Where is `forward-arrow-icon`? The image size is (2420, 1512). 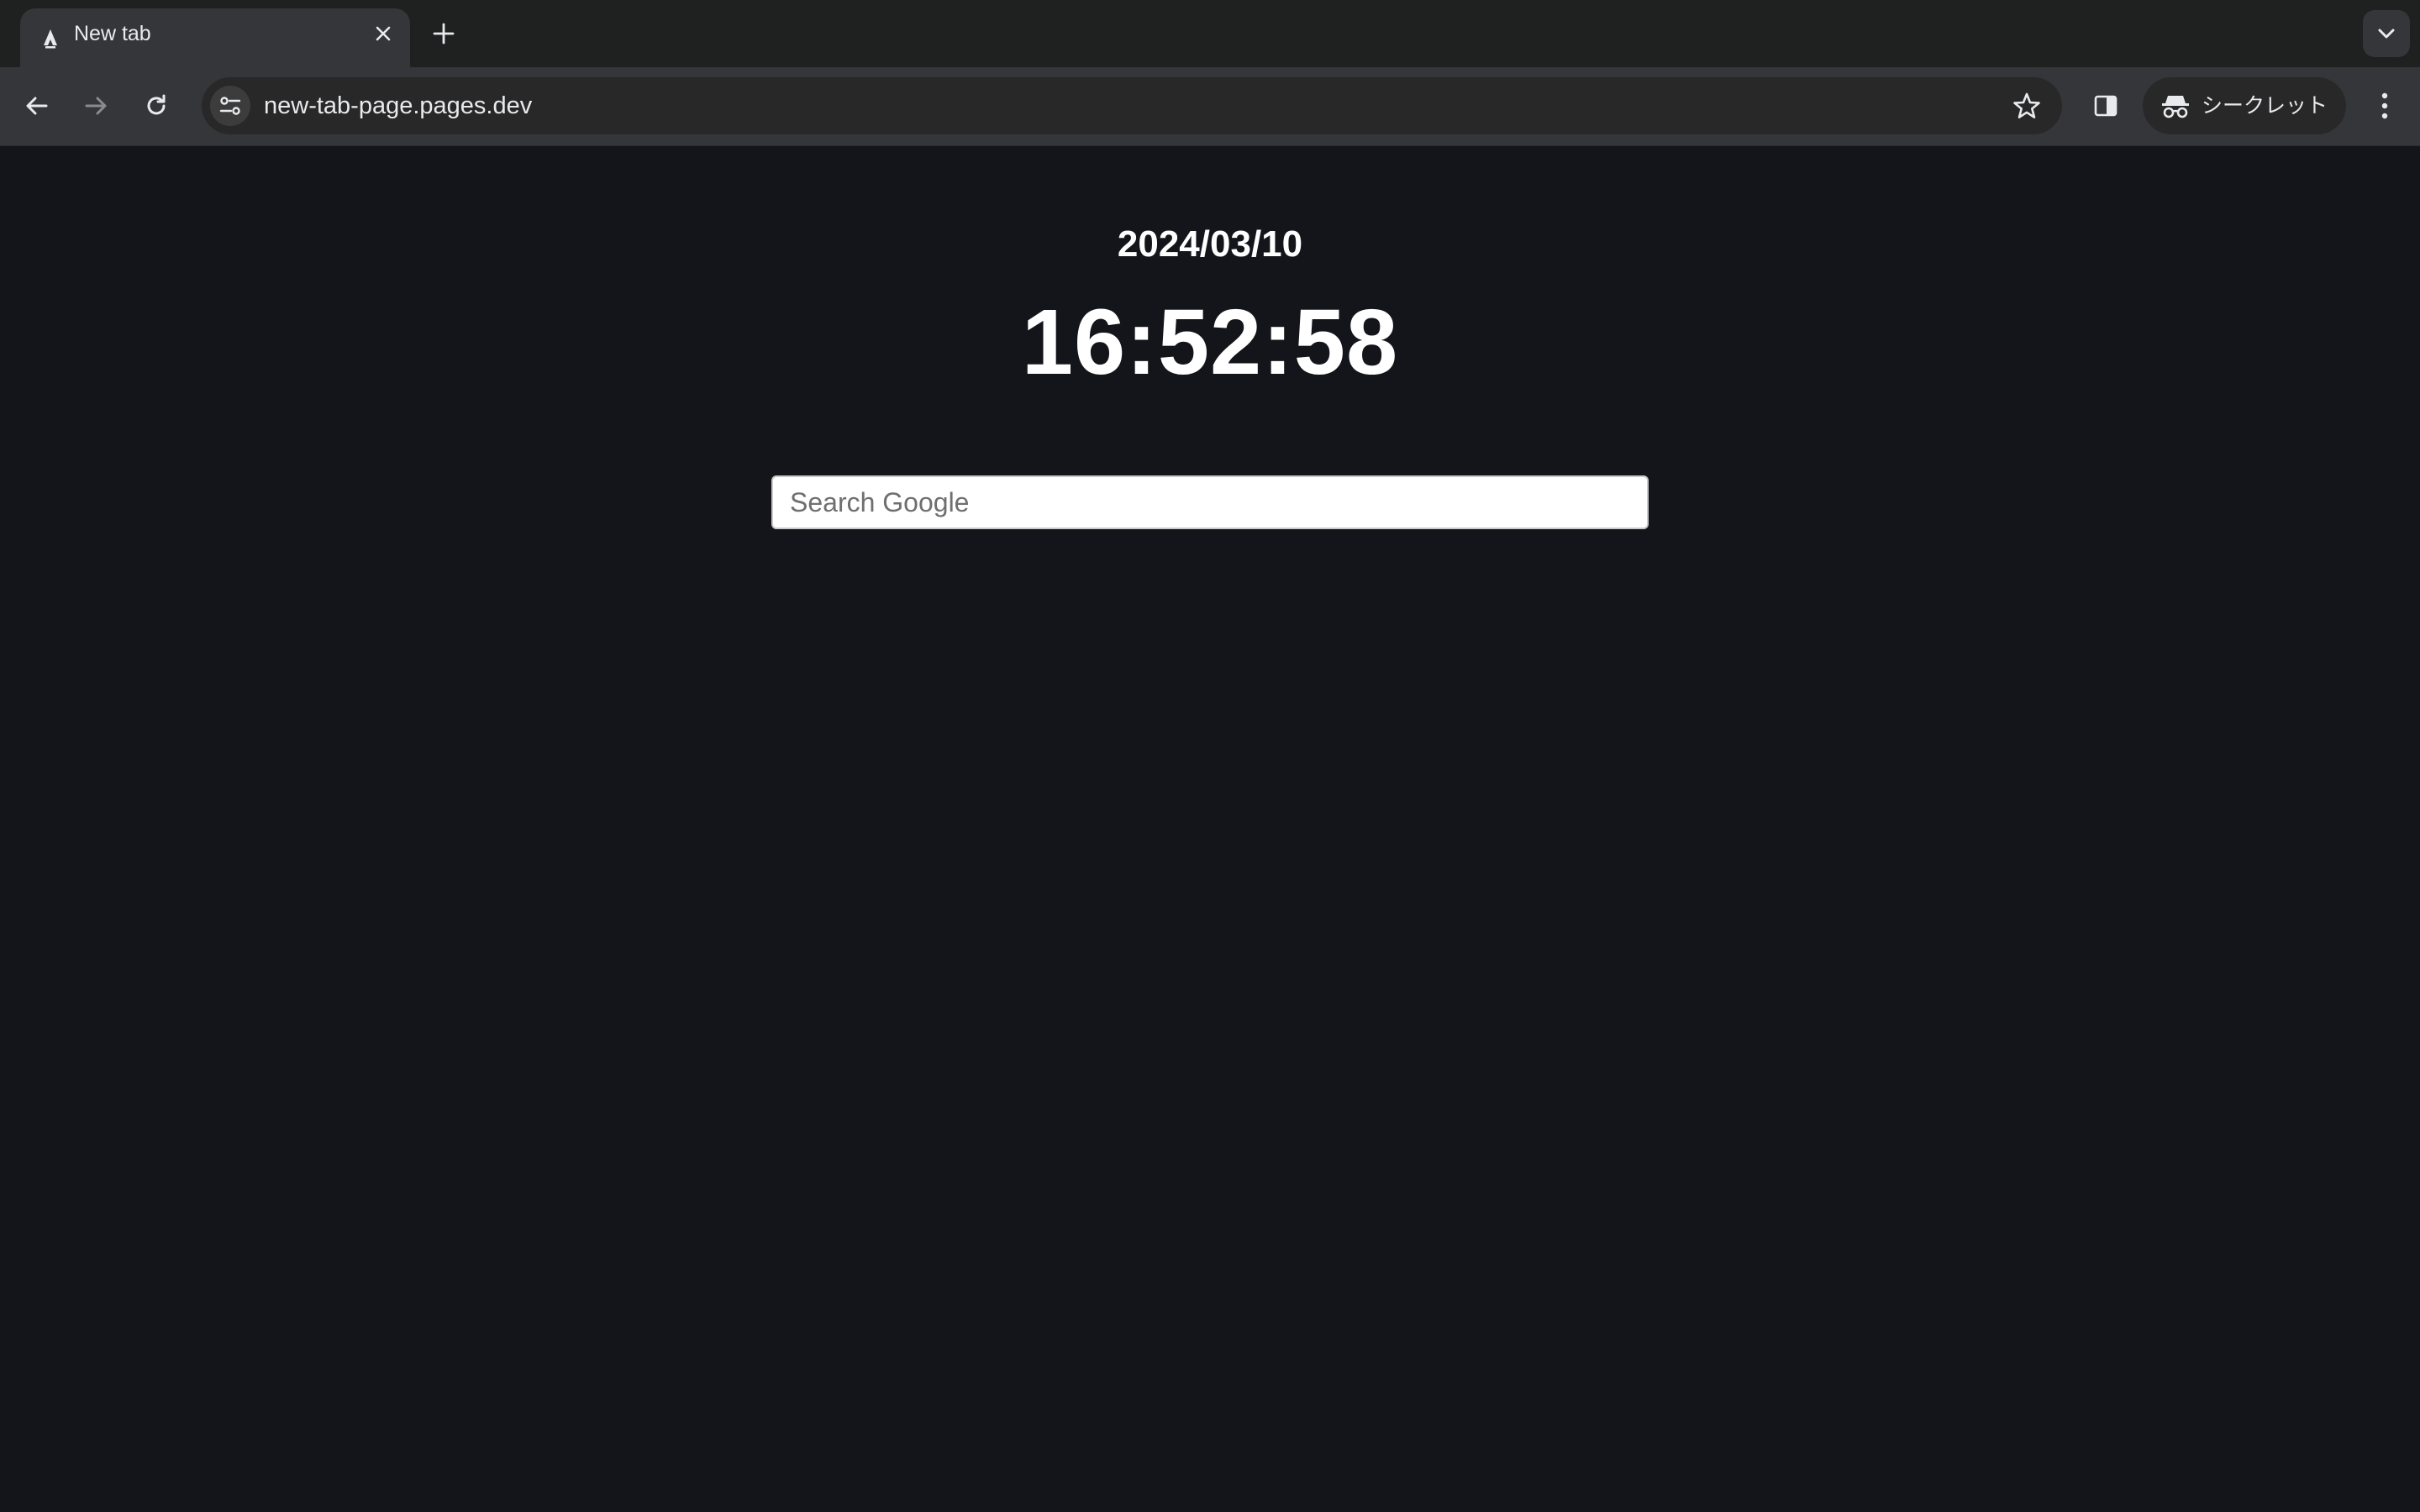 forward-arrow-icon is located at coordinates (96, 106).